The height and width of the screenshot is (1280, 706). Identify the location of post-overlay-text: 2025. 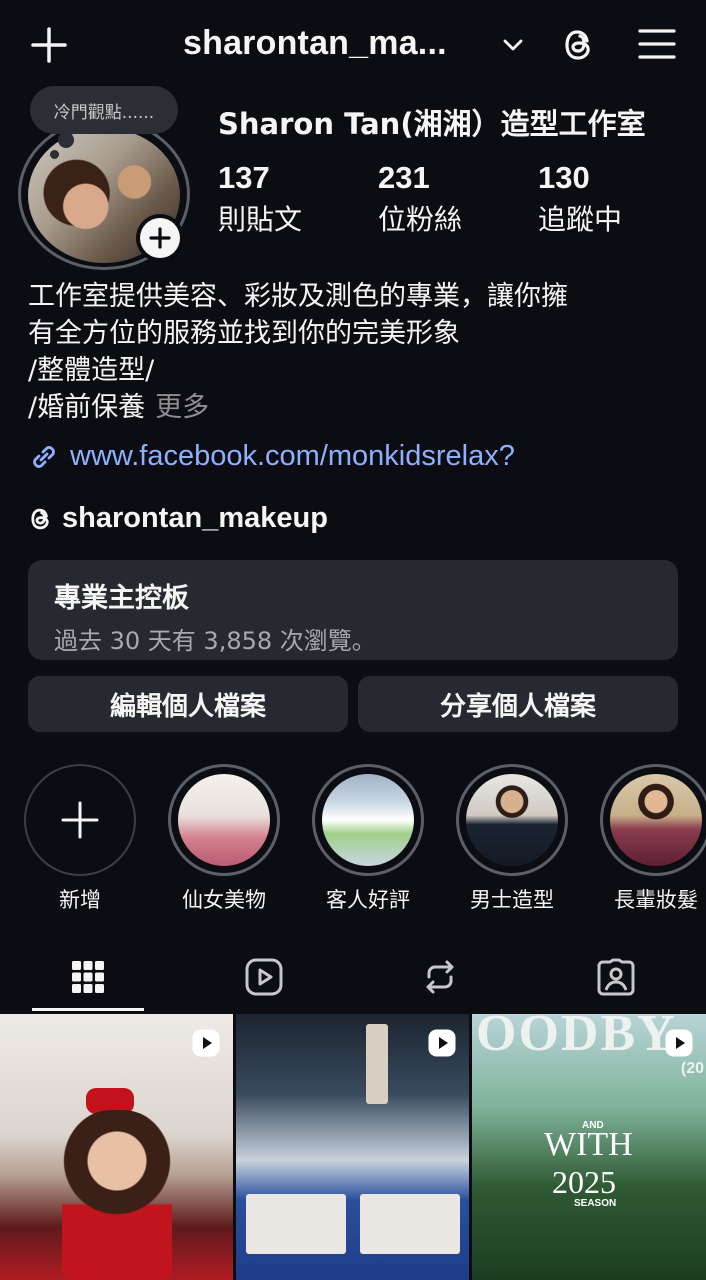
(584, 1182).